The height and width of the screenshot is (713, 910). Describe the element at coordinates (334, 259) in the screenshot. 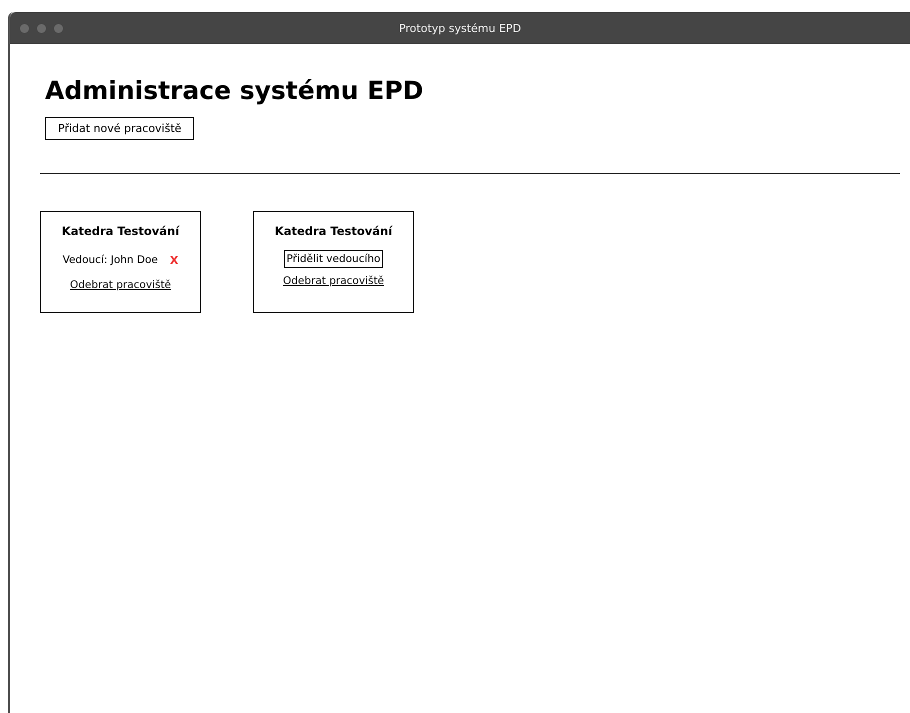

I see `assign-leader-button: Přidělit vedoucího` at that location.